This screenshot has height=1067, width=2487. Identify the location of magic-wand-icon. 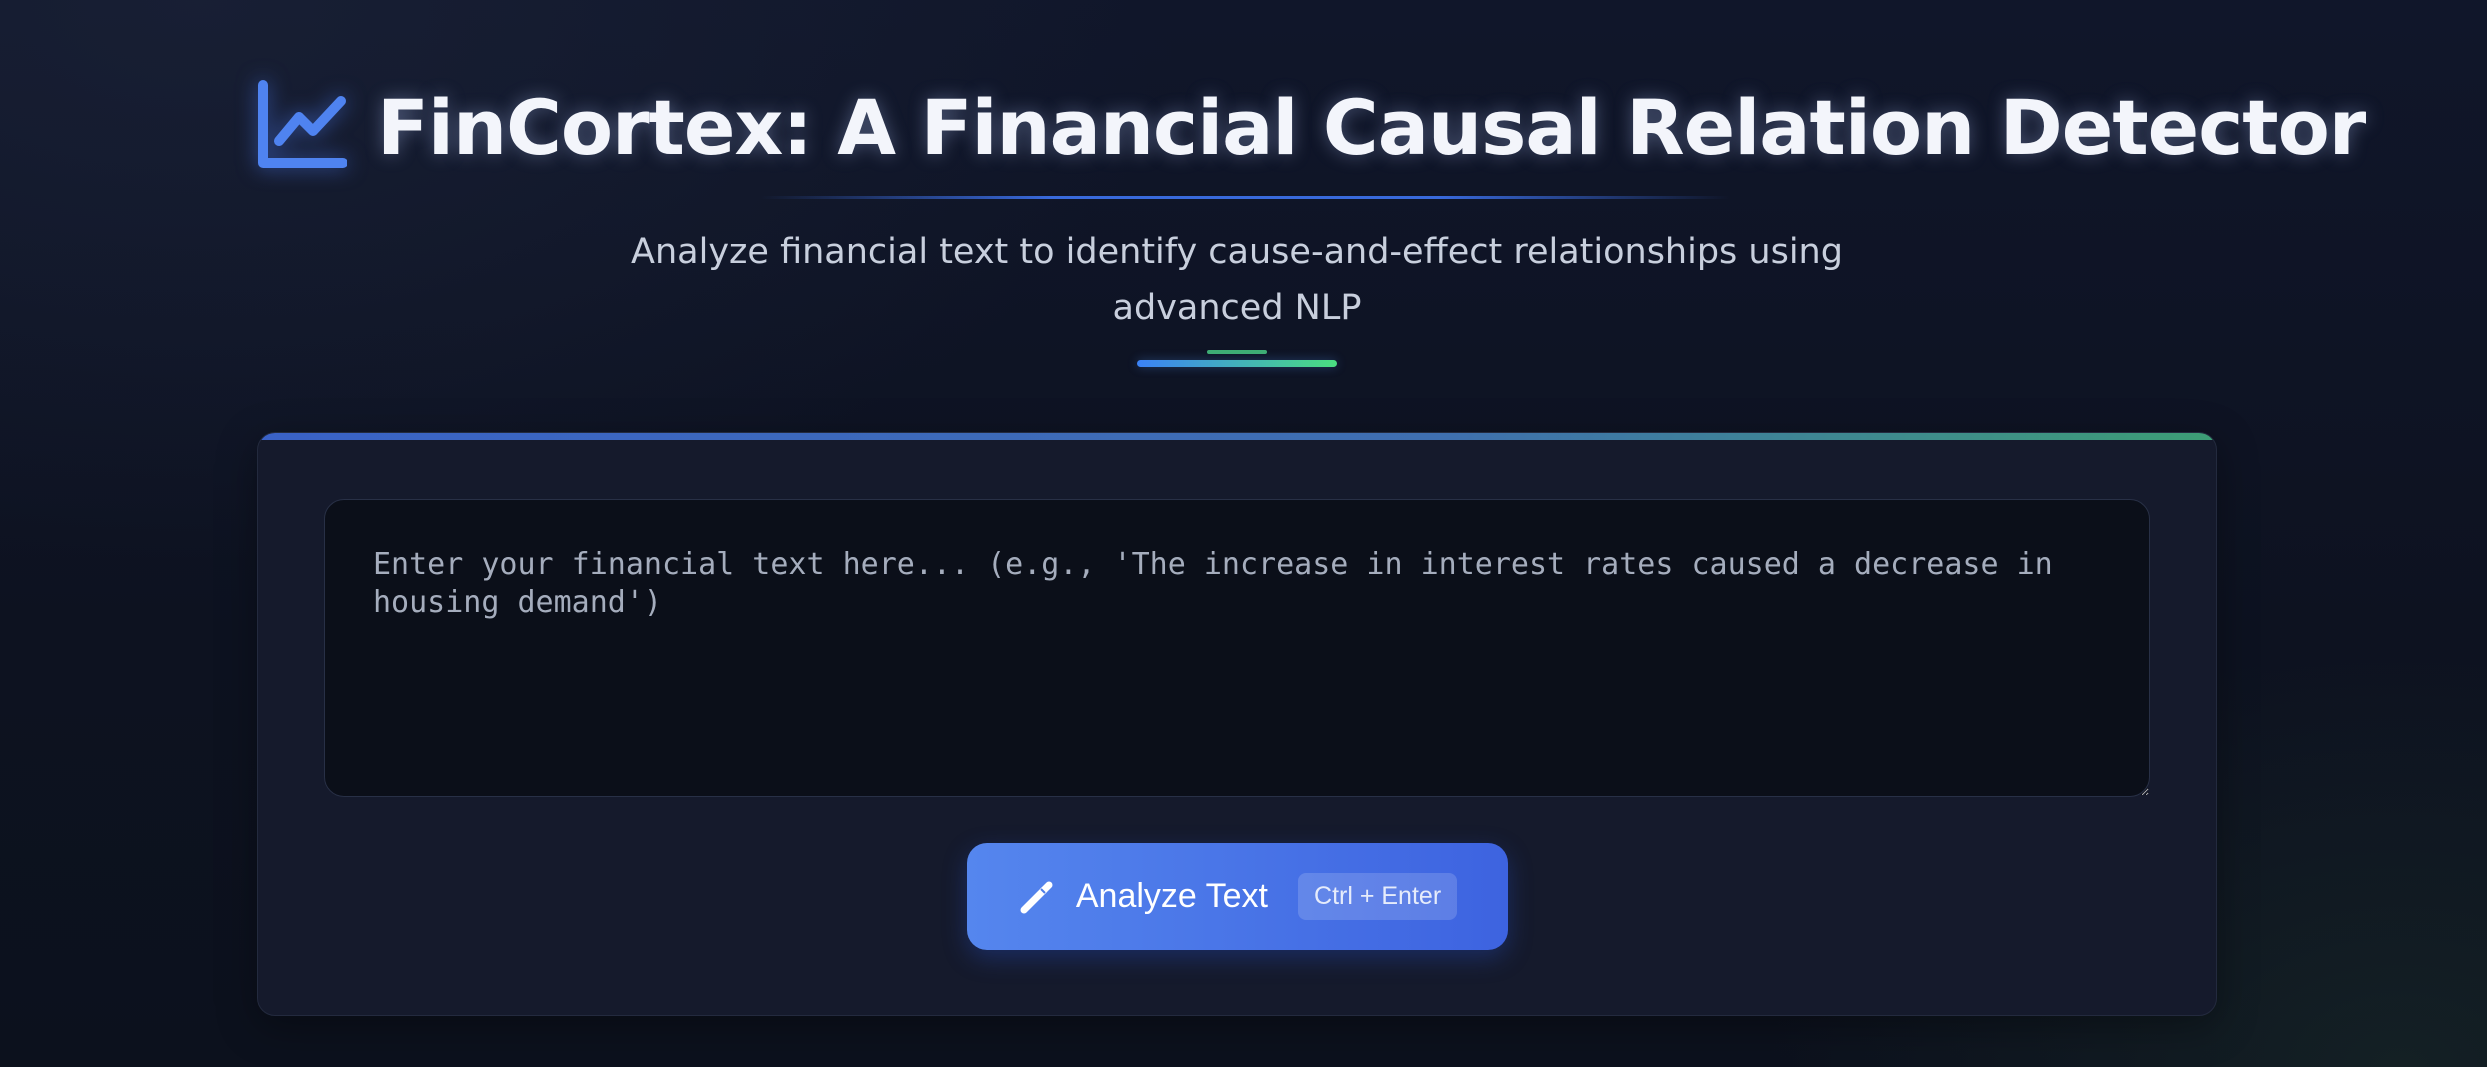
(1047, 897).